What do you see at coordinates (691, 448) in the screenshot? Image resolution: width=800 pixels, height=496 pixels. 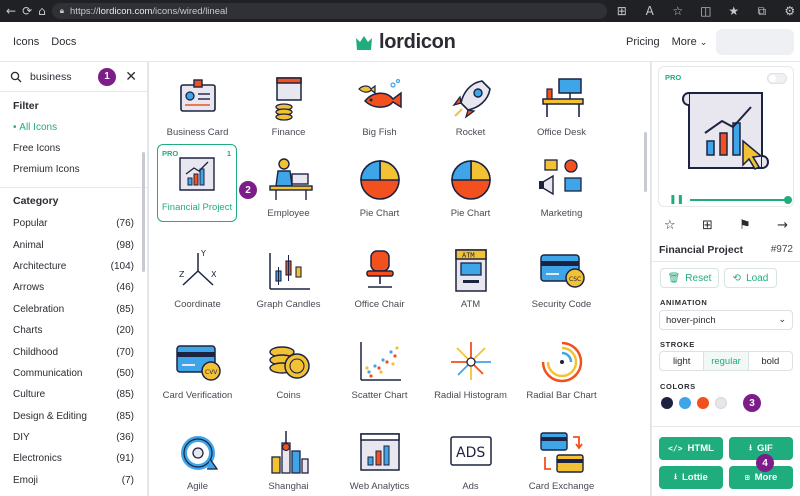 I see `html-button: </> HTML` at bounding box center [691, 448].